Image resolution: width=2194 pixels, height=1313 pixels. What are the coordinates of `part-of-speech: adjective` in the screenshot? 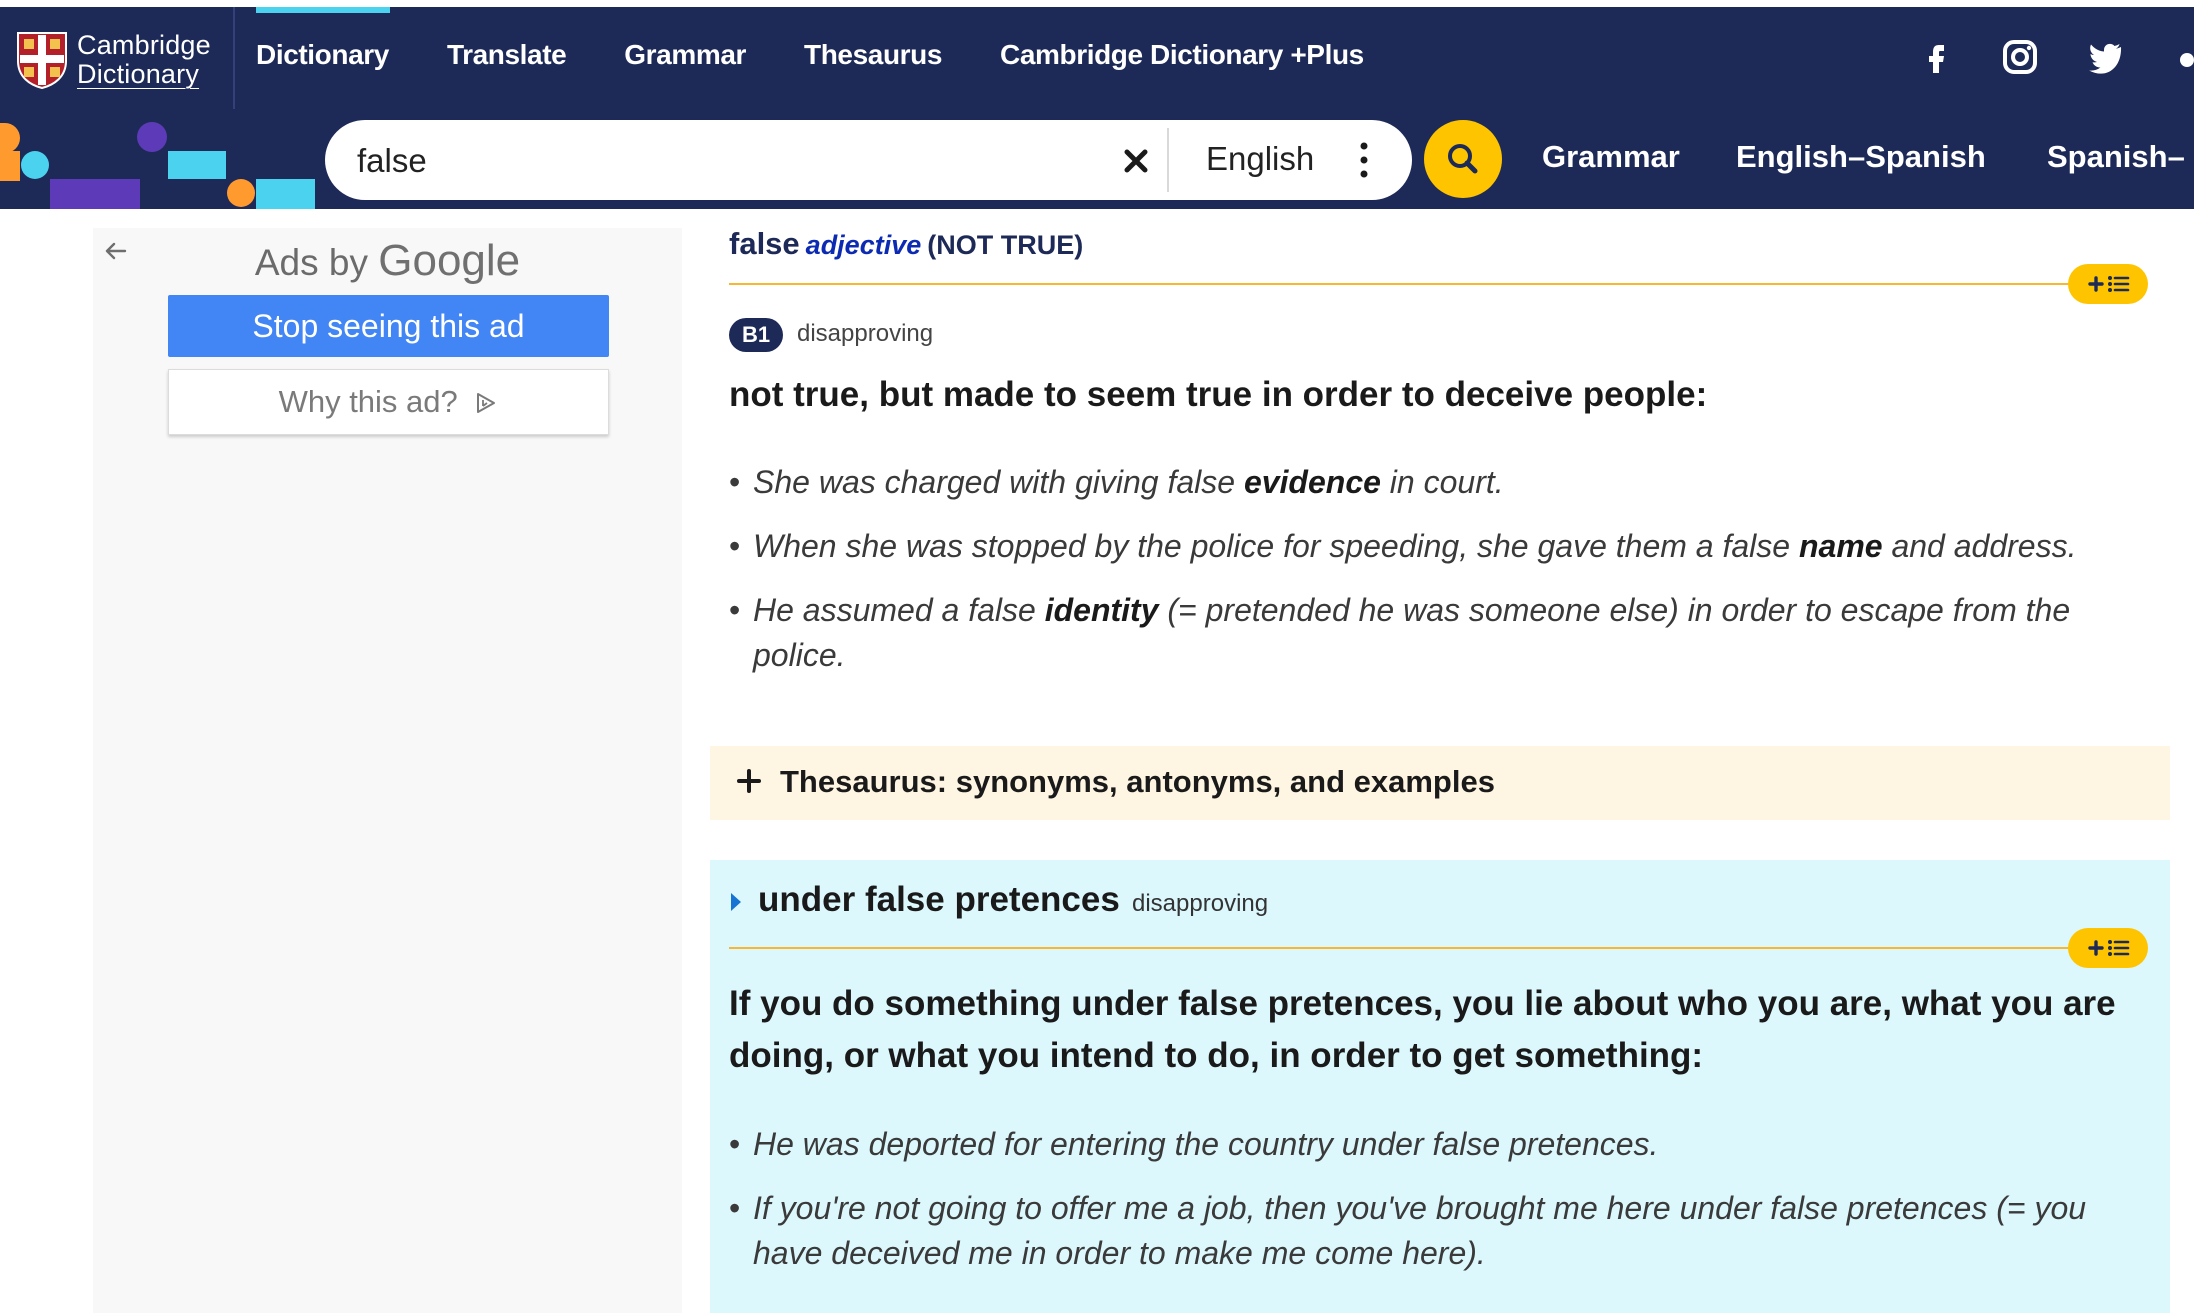 It's located at (863, 245).